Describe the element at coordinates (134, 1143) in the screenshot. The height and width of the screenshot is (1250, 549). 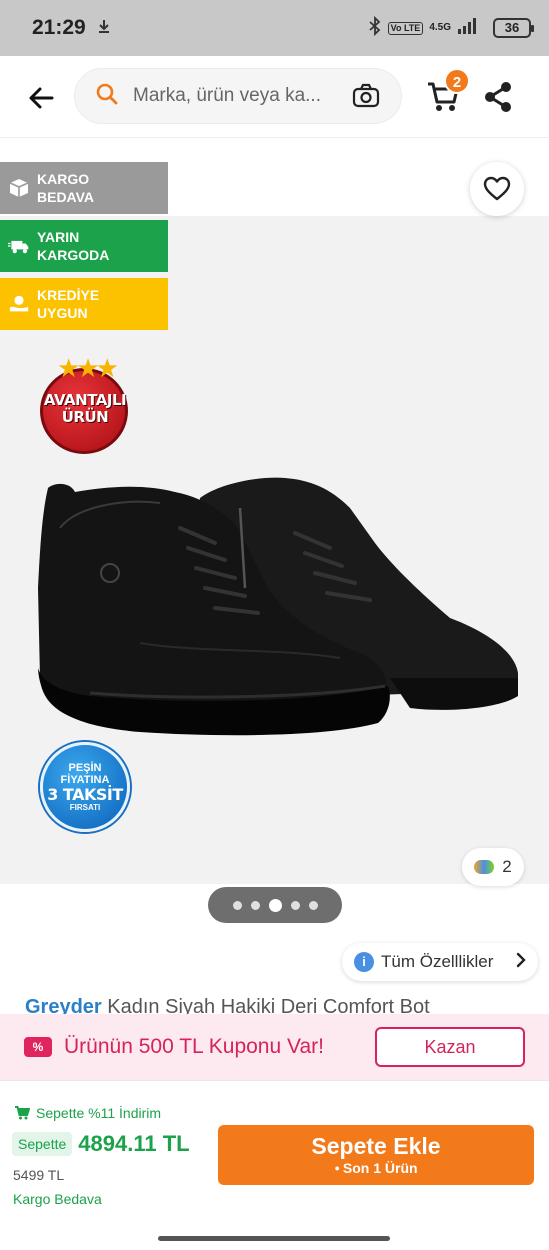
I see `basket-price: 4894.11 TL` at that location.